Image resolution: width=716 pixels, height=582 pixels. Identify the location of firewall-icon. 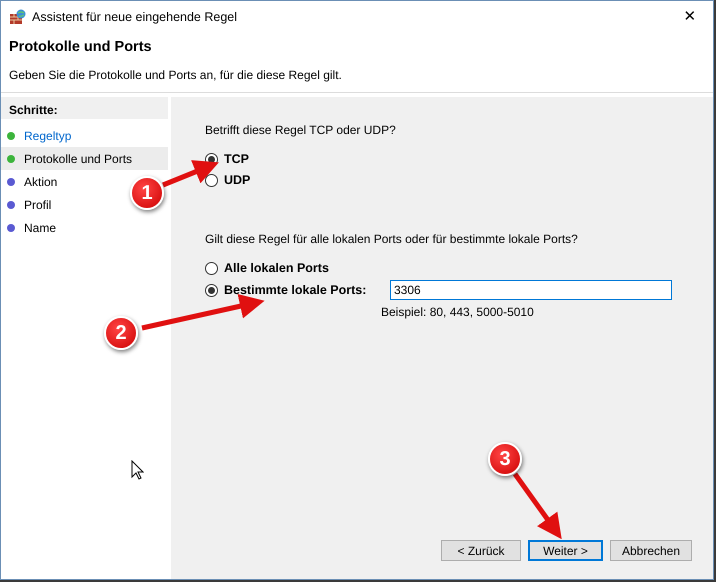
(17, 17).